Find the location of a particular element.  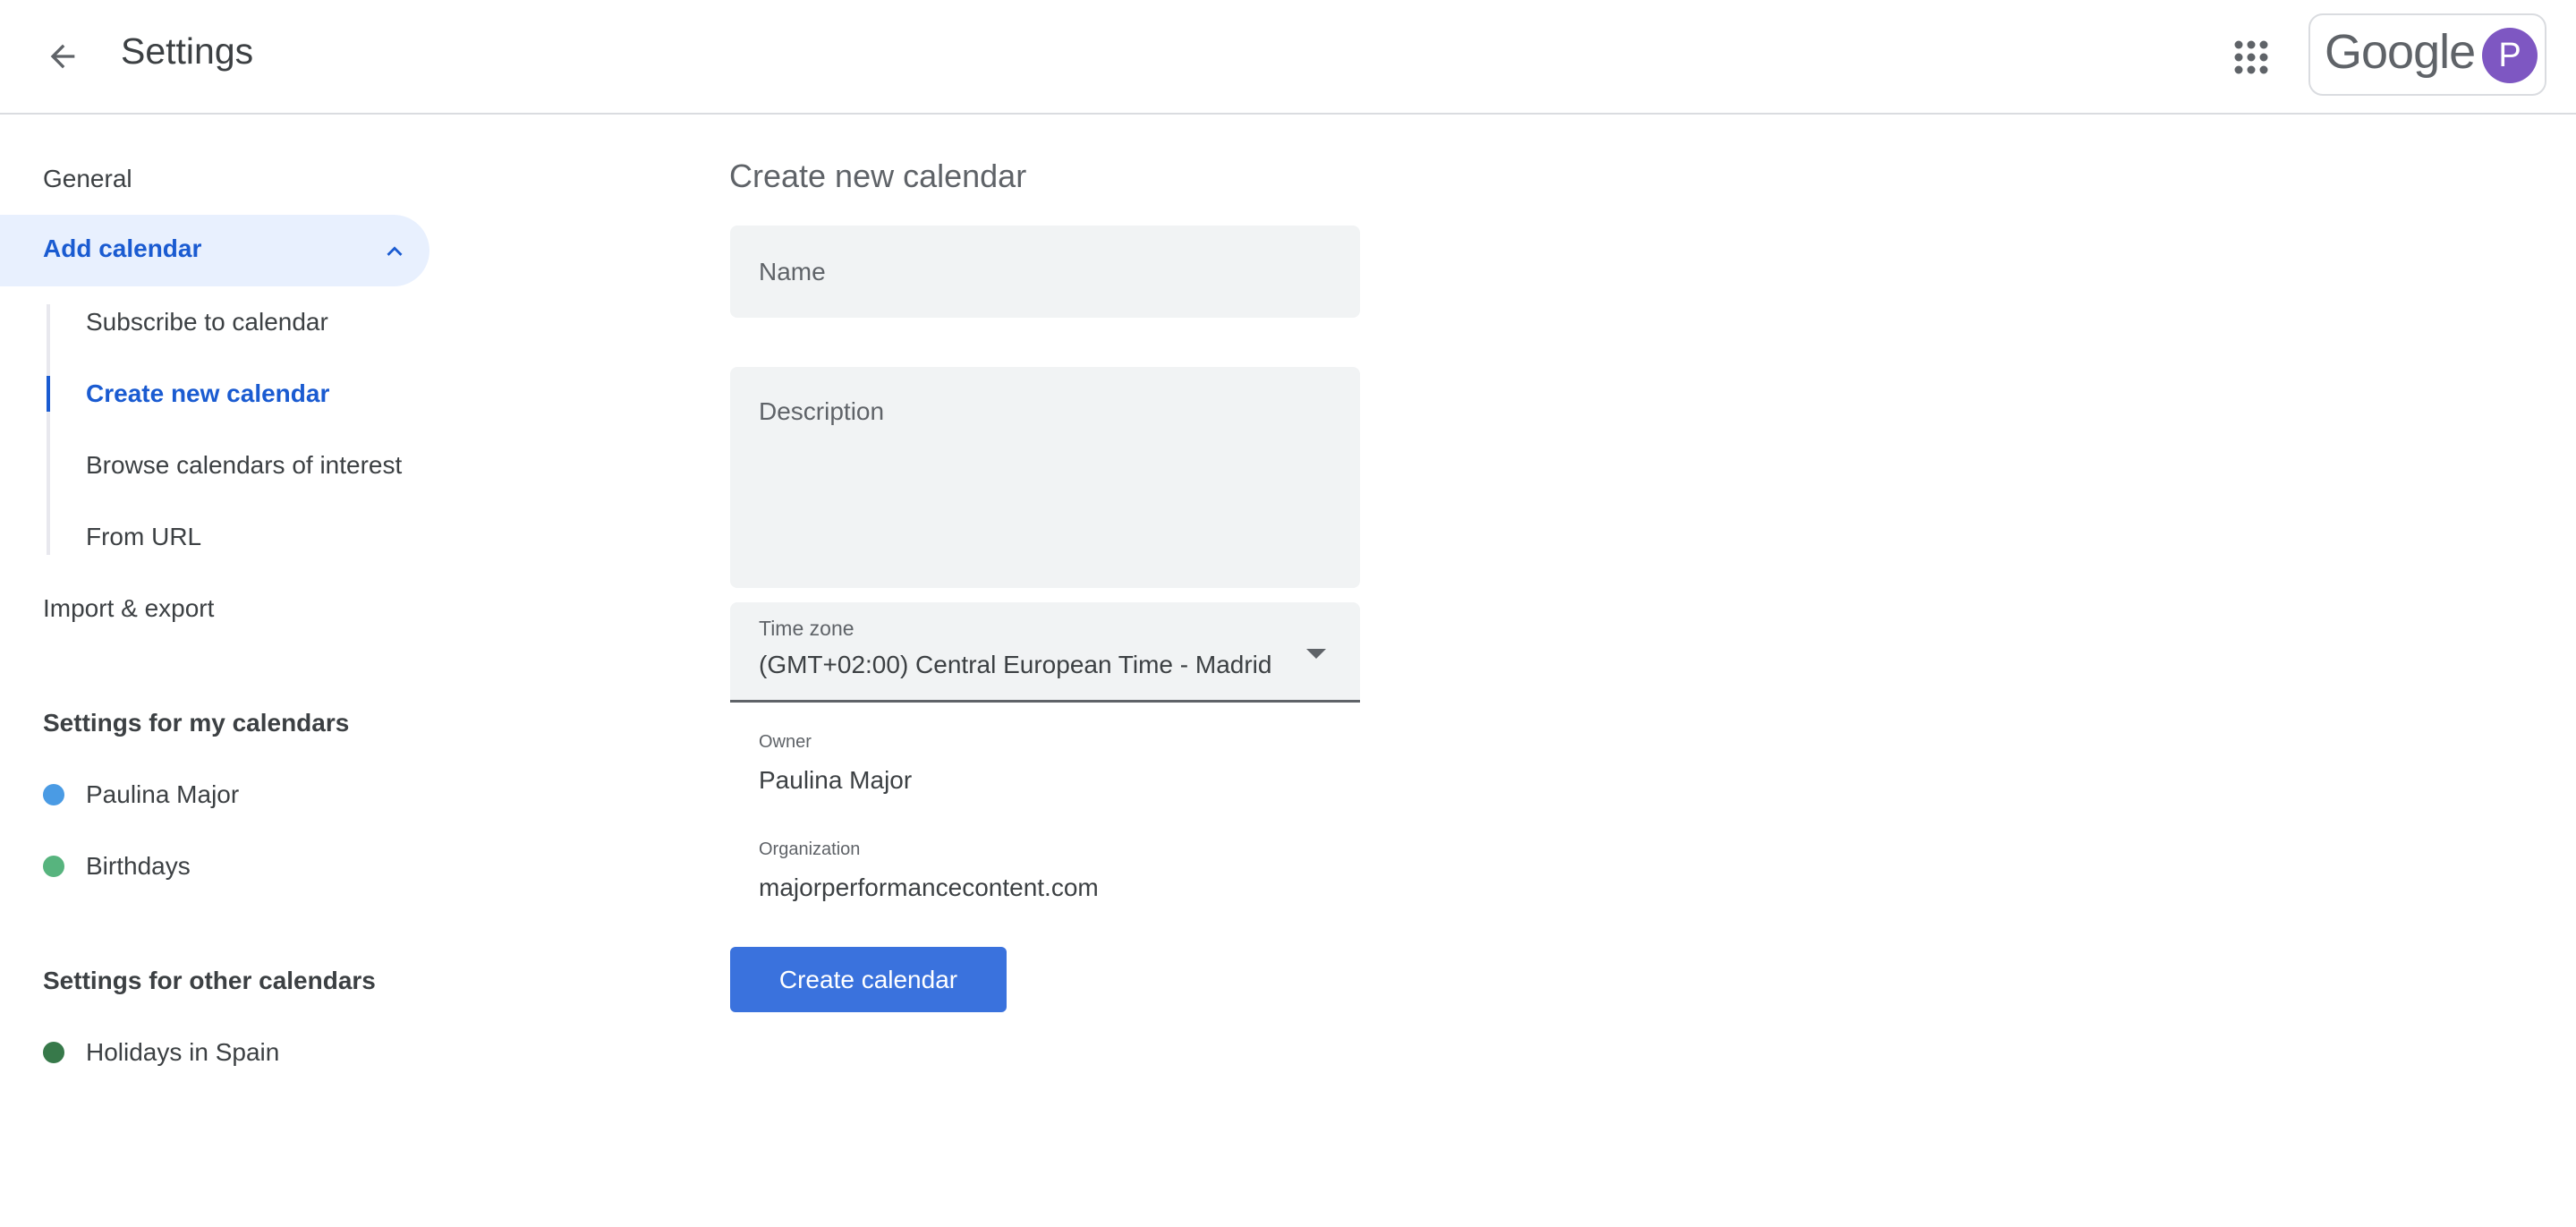

sidebar-item-label: Add calendar is located at coordinates (122, 248).